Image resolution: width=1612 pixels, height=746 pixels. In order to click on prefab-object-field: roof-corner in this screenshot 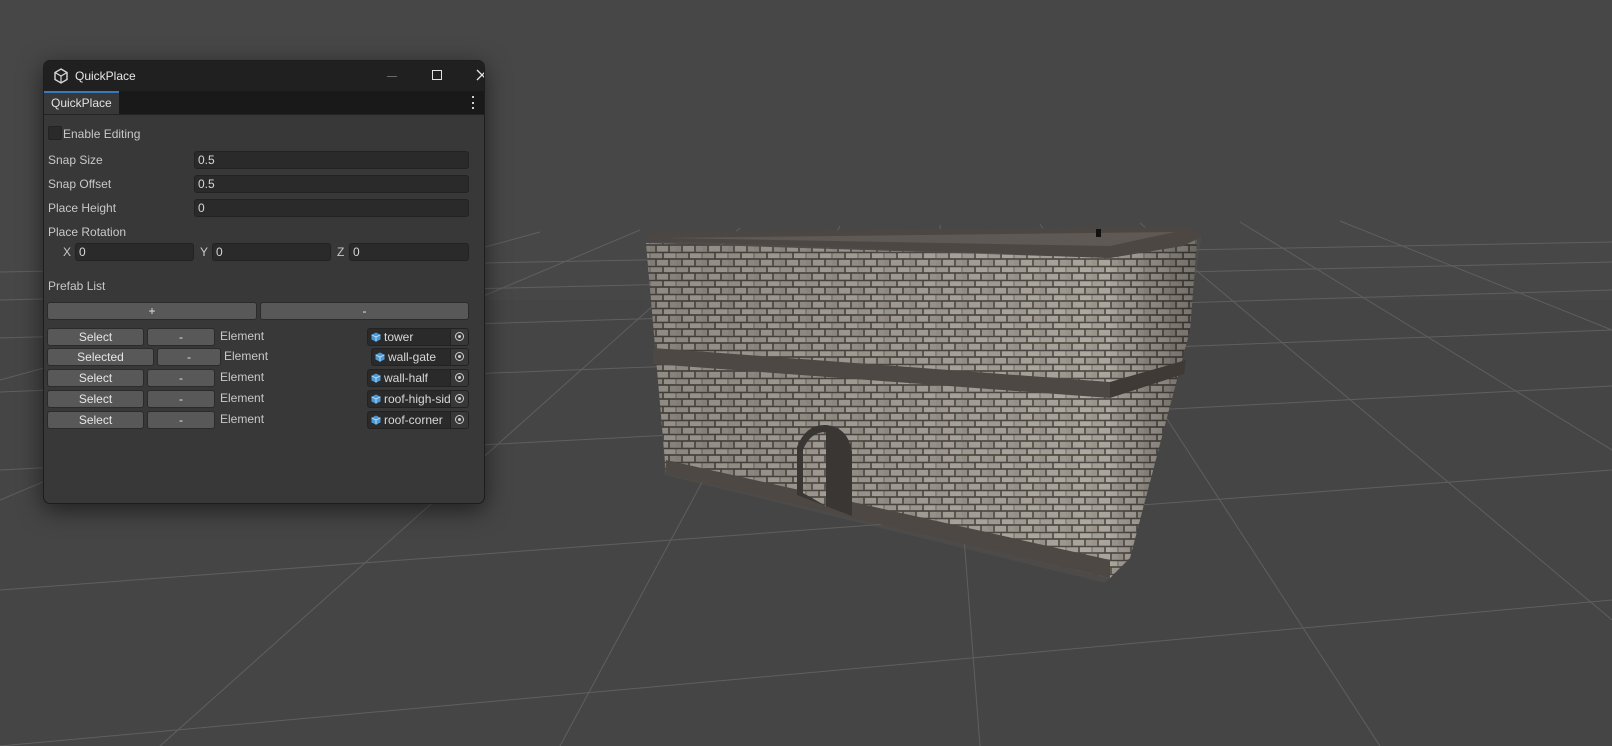, I will do `click(418, 420)`.